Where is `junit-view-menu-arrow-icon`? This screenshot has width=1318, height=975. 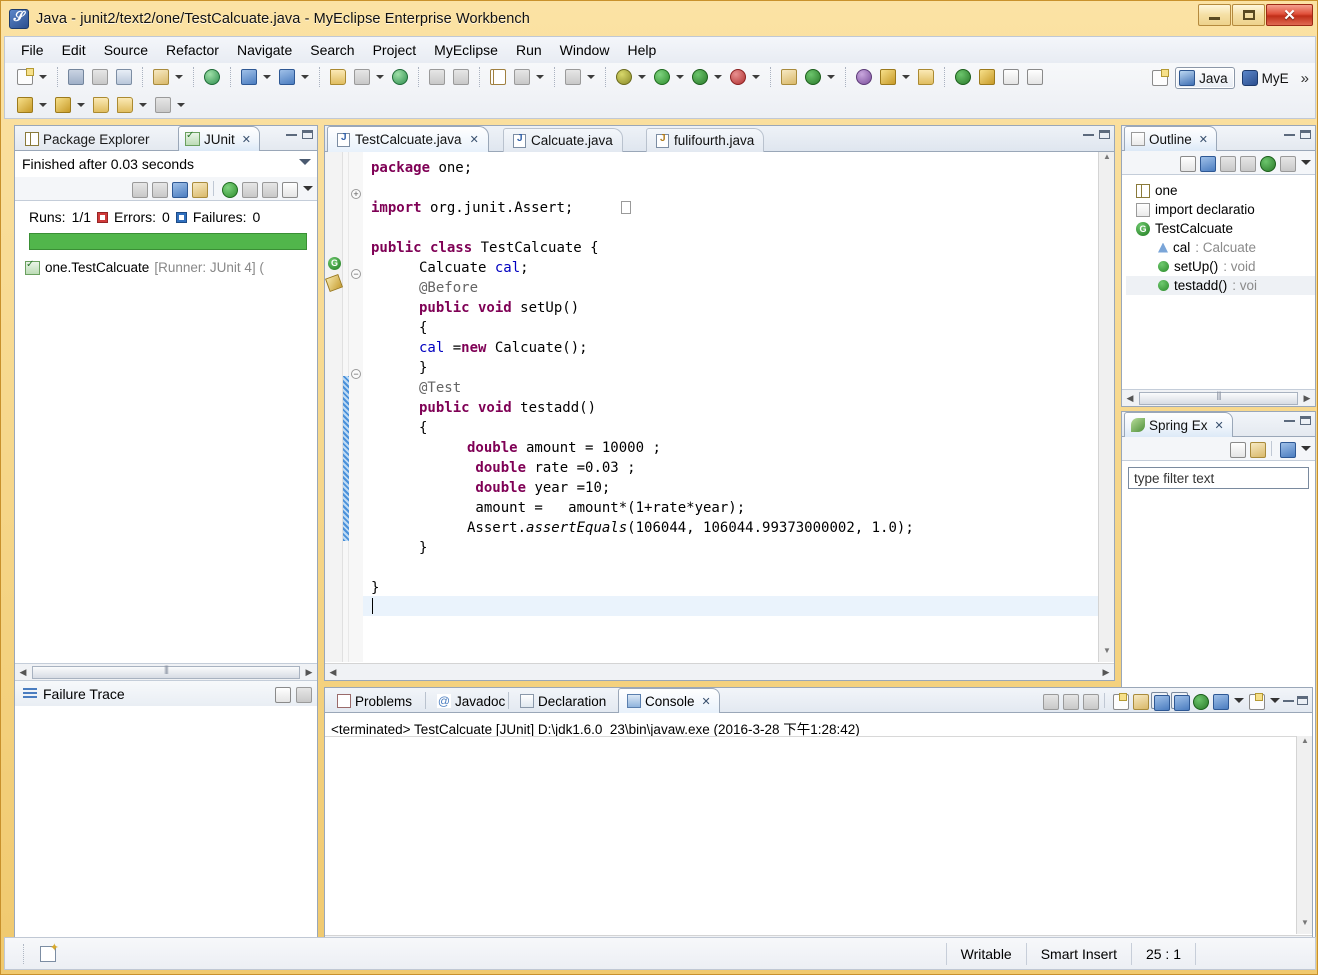
junit-view-menu-arrow-icon is located at coordinates (308, 188).